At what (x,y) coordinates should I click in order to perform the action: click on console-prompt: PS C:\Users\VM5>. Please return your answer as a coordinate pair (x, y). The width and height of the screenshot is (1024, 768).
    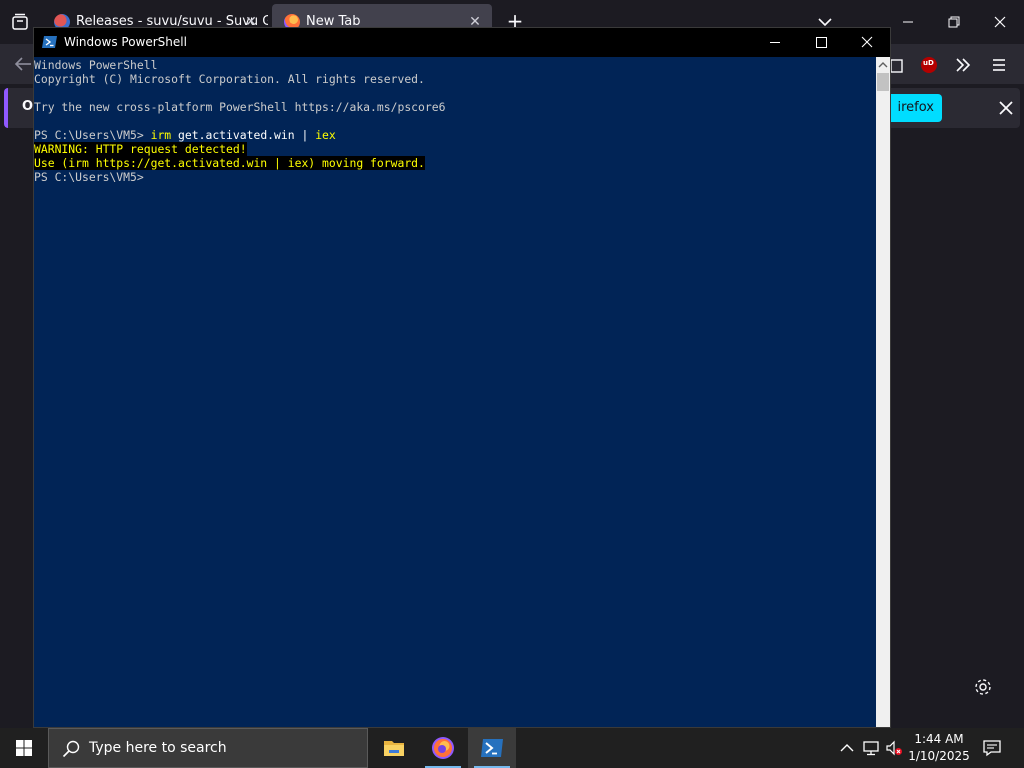
    Looking at the image, I should click on (92, 135).